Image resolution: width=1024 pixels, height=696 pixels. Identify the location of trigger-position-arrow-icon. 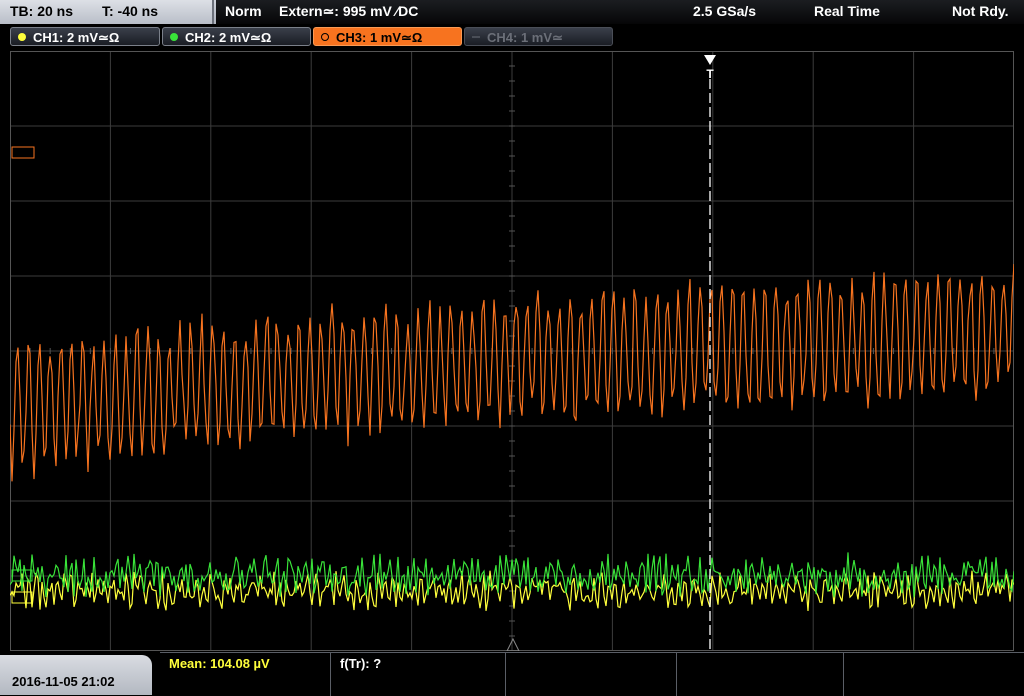
(710, 60).